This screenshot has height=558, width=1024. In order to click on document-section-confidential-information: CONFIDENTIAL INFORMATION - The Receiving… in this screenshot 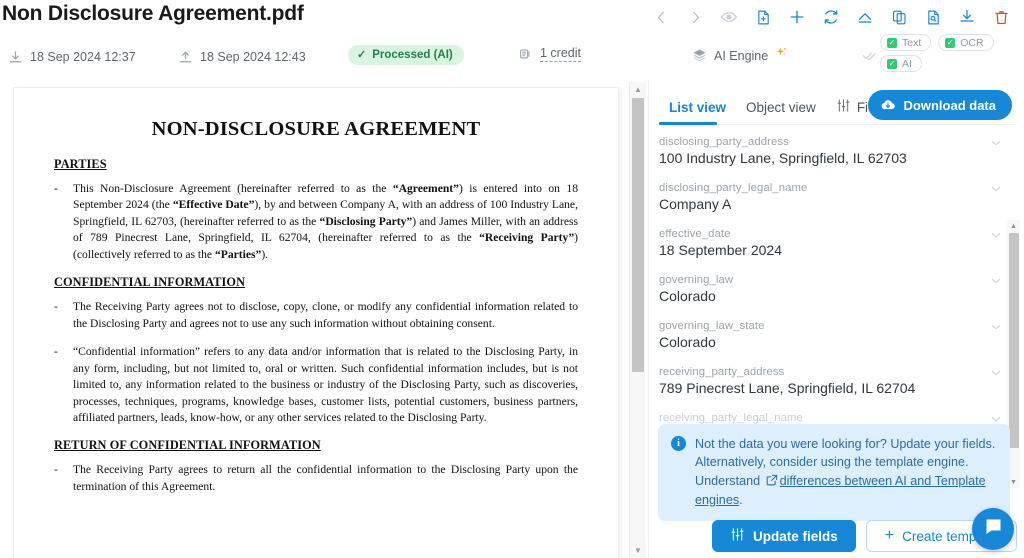, I will do `click(316, 350)`.